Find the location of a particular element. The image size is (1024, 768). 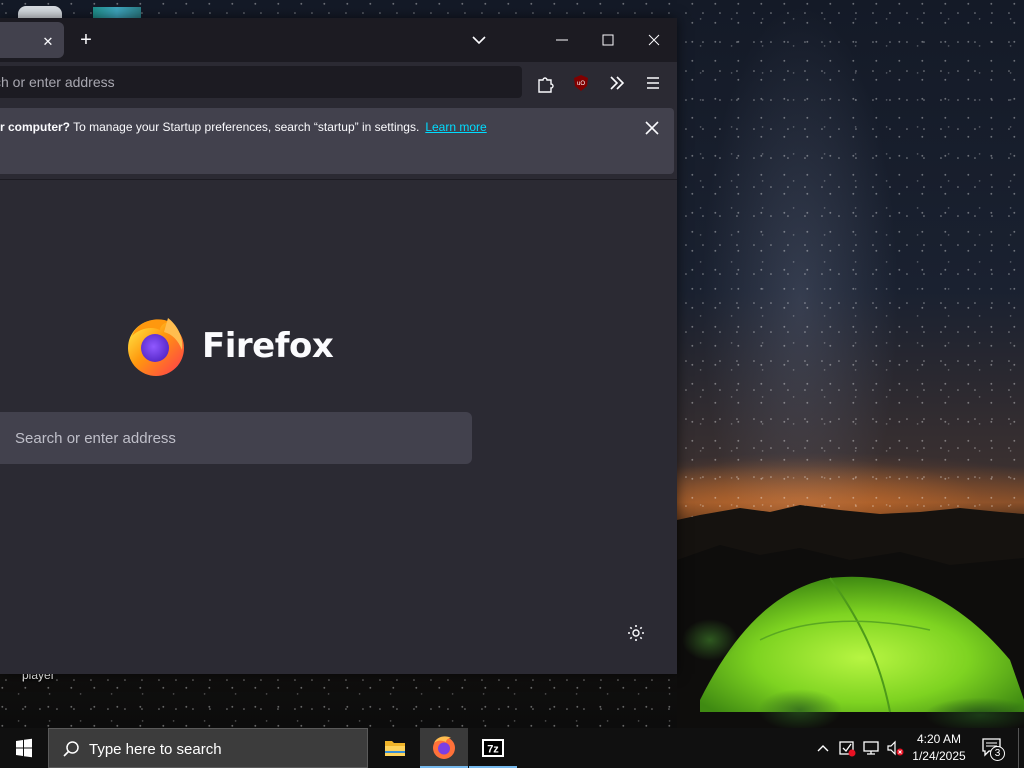

tab-close-button: ✕ is located at coordinates (48, 42).